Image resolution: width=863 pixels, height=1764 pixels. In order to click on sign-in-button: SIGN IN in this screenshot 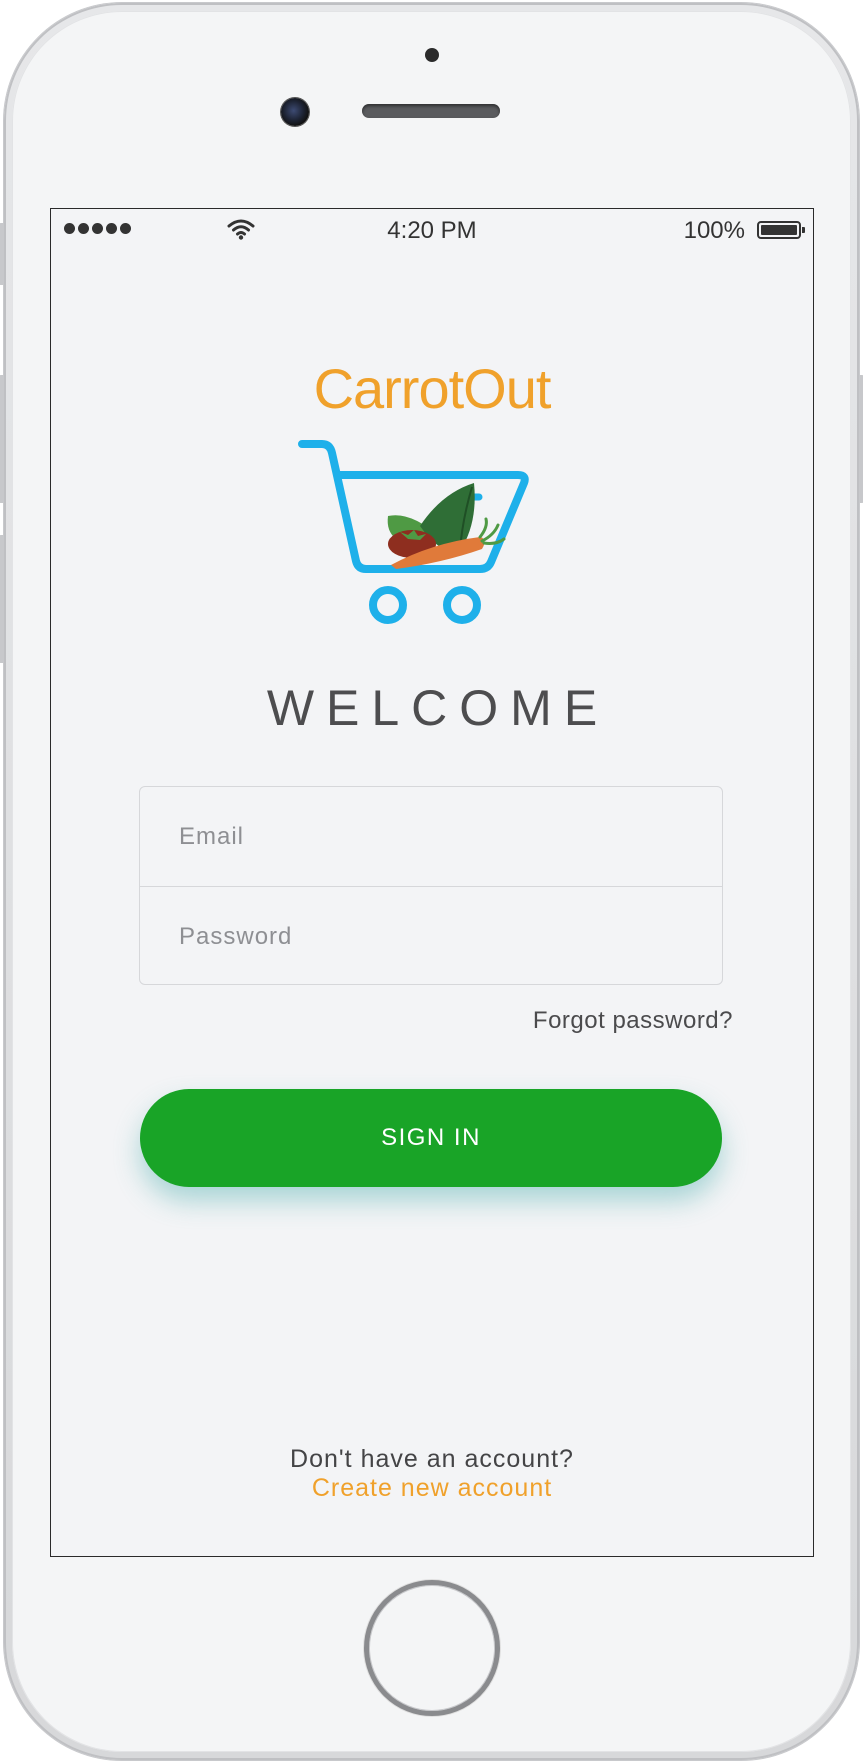, I will do `click(431, 1138)`.